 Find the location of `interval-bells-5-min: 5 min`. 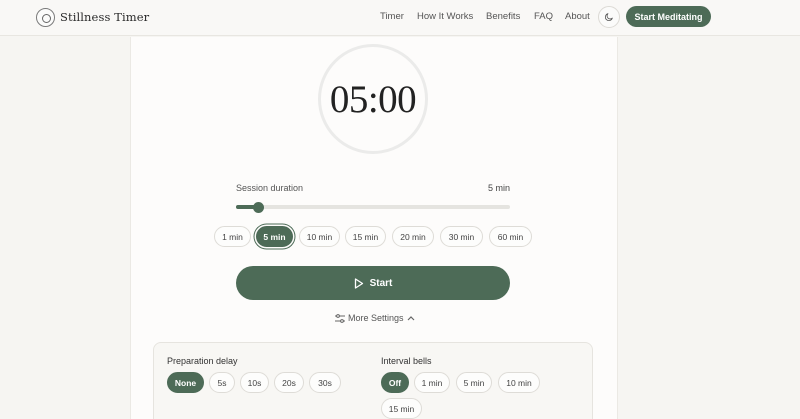

interval-bells-5-min: 5 min is located at coordinates (474, 382).